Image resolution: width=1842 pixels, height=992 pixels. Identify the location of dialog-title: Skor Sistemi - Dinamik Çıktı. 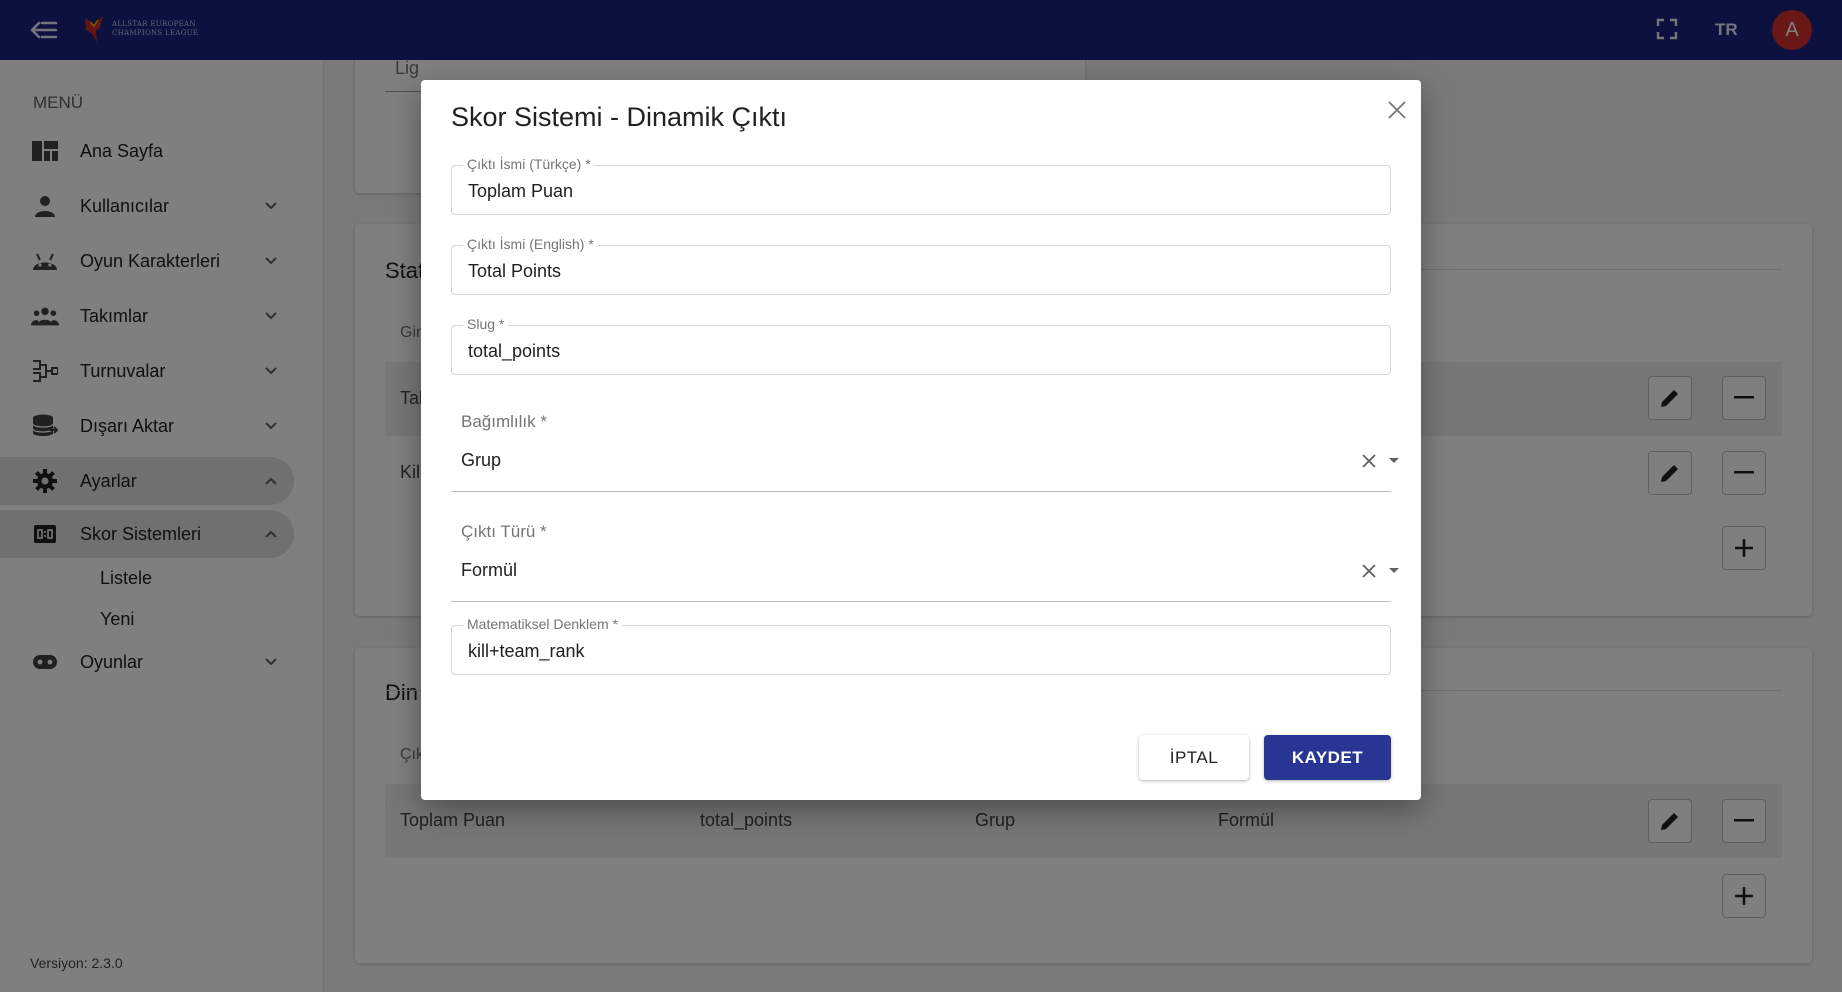
(619, 117).